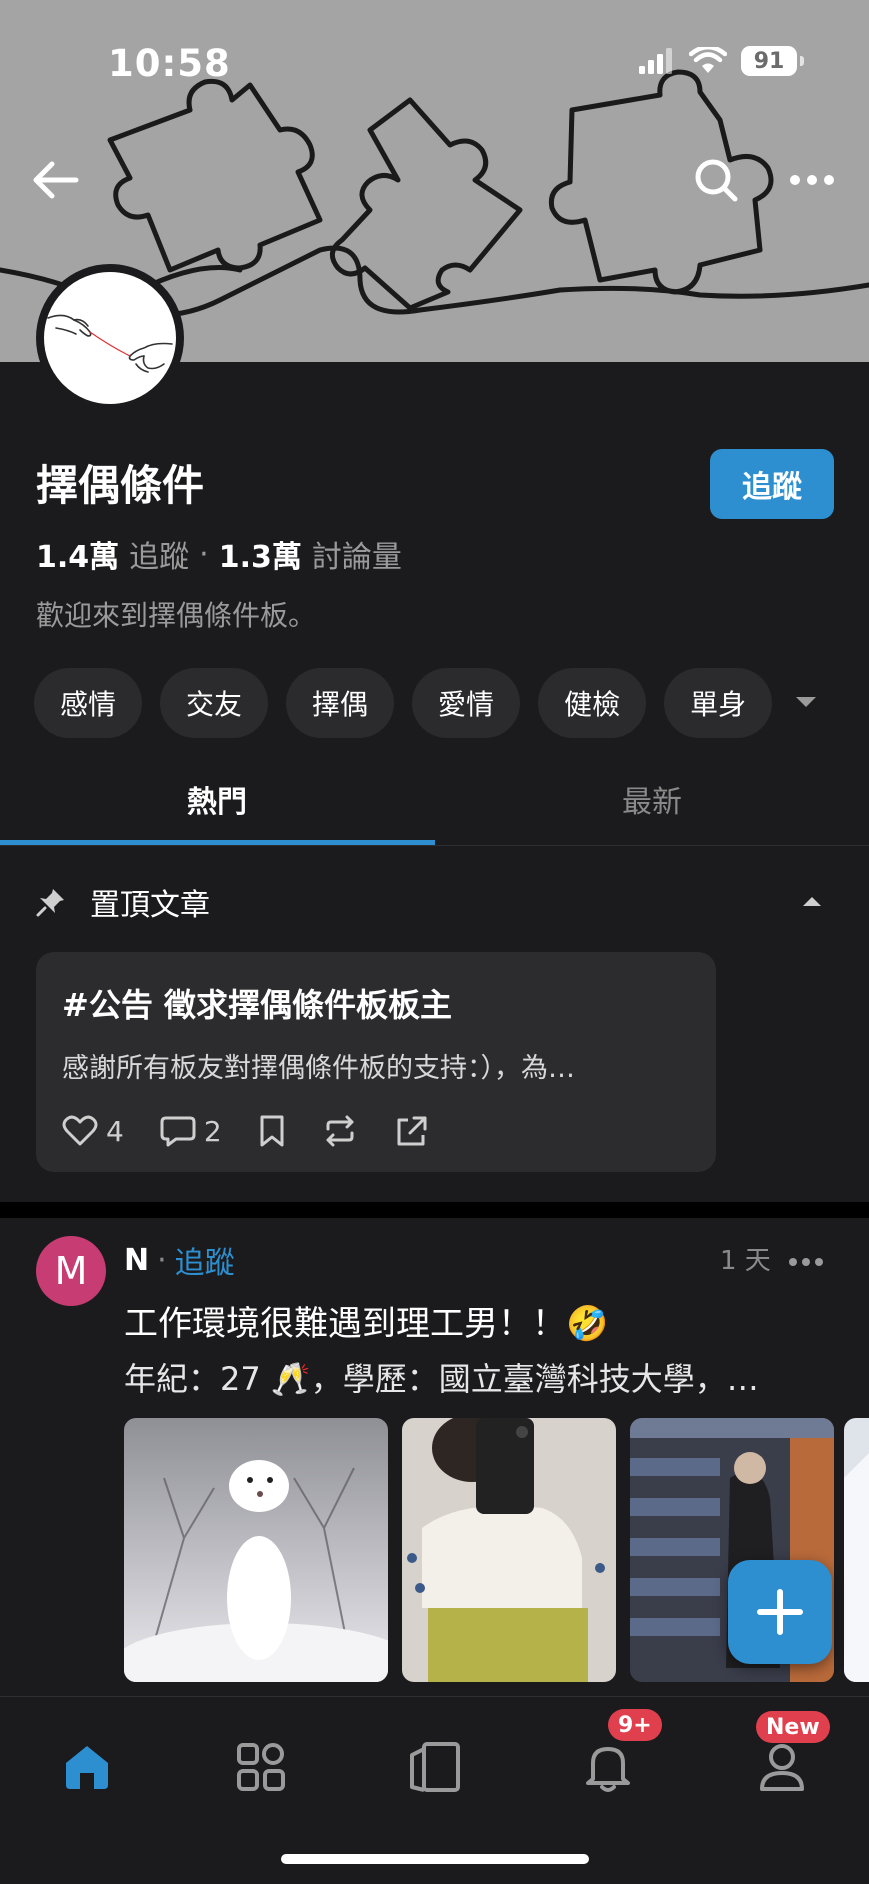  I want to click on post-actions: 4 2, so click(376, 1131).